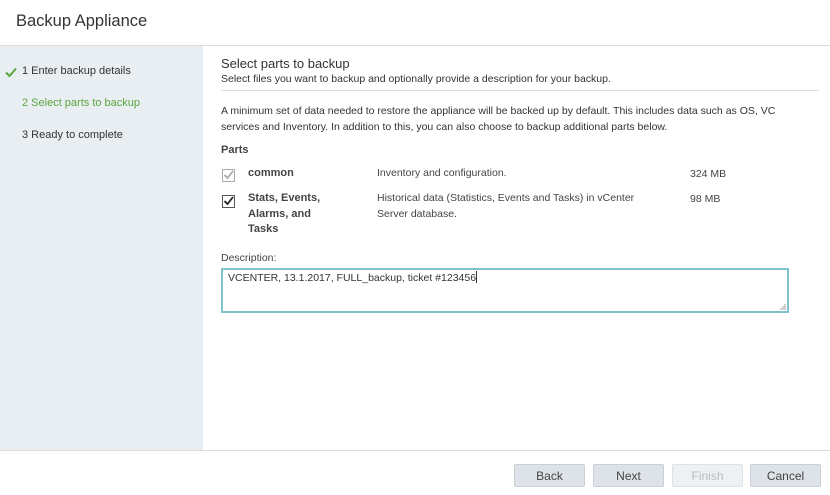 The width and height of the screenshot is (830, 495). I want to click on step-select-parts: 2 Select parts to backup, so click(81, 103).